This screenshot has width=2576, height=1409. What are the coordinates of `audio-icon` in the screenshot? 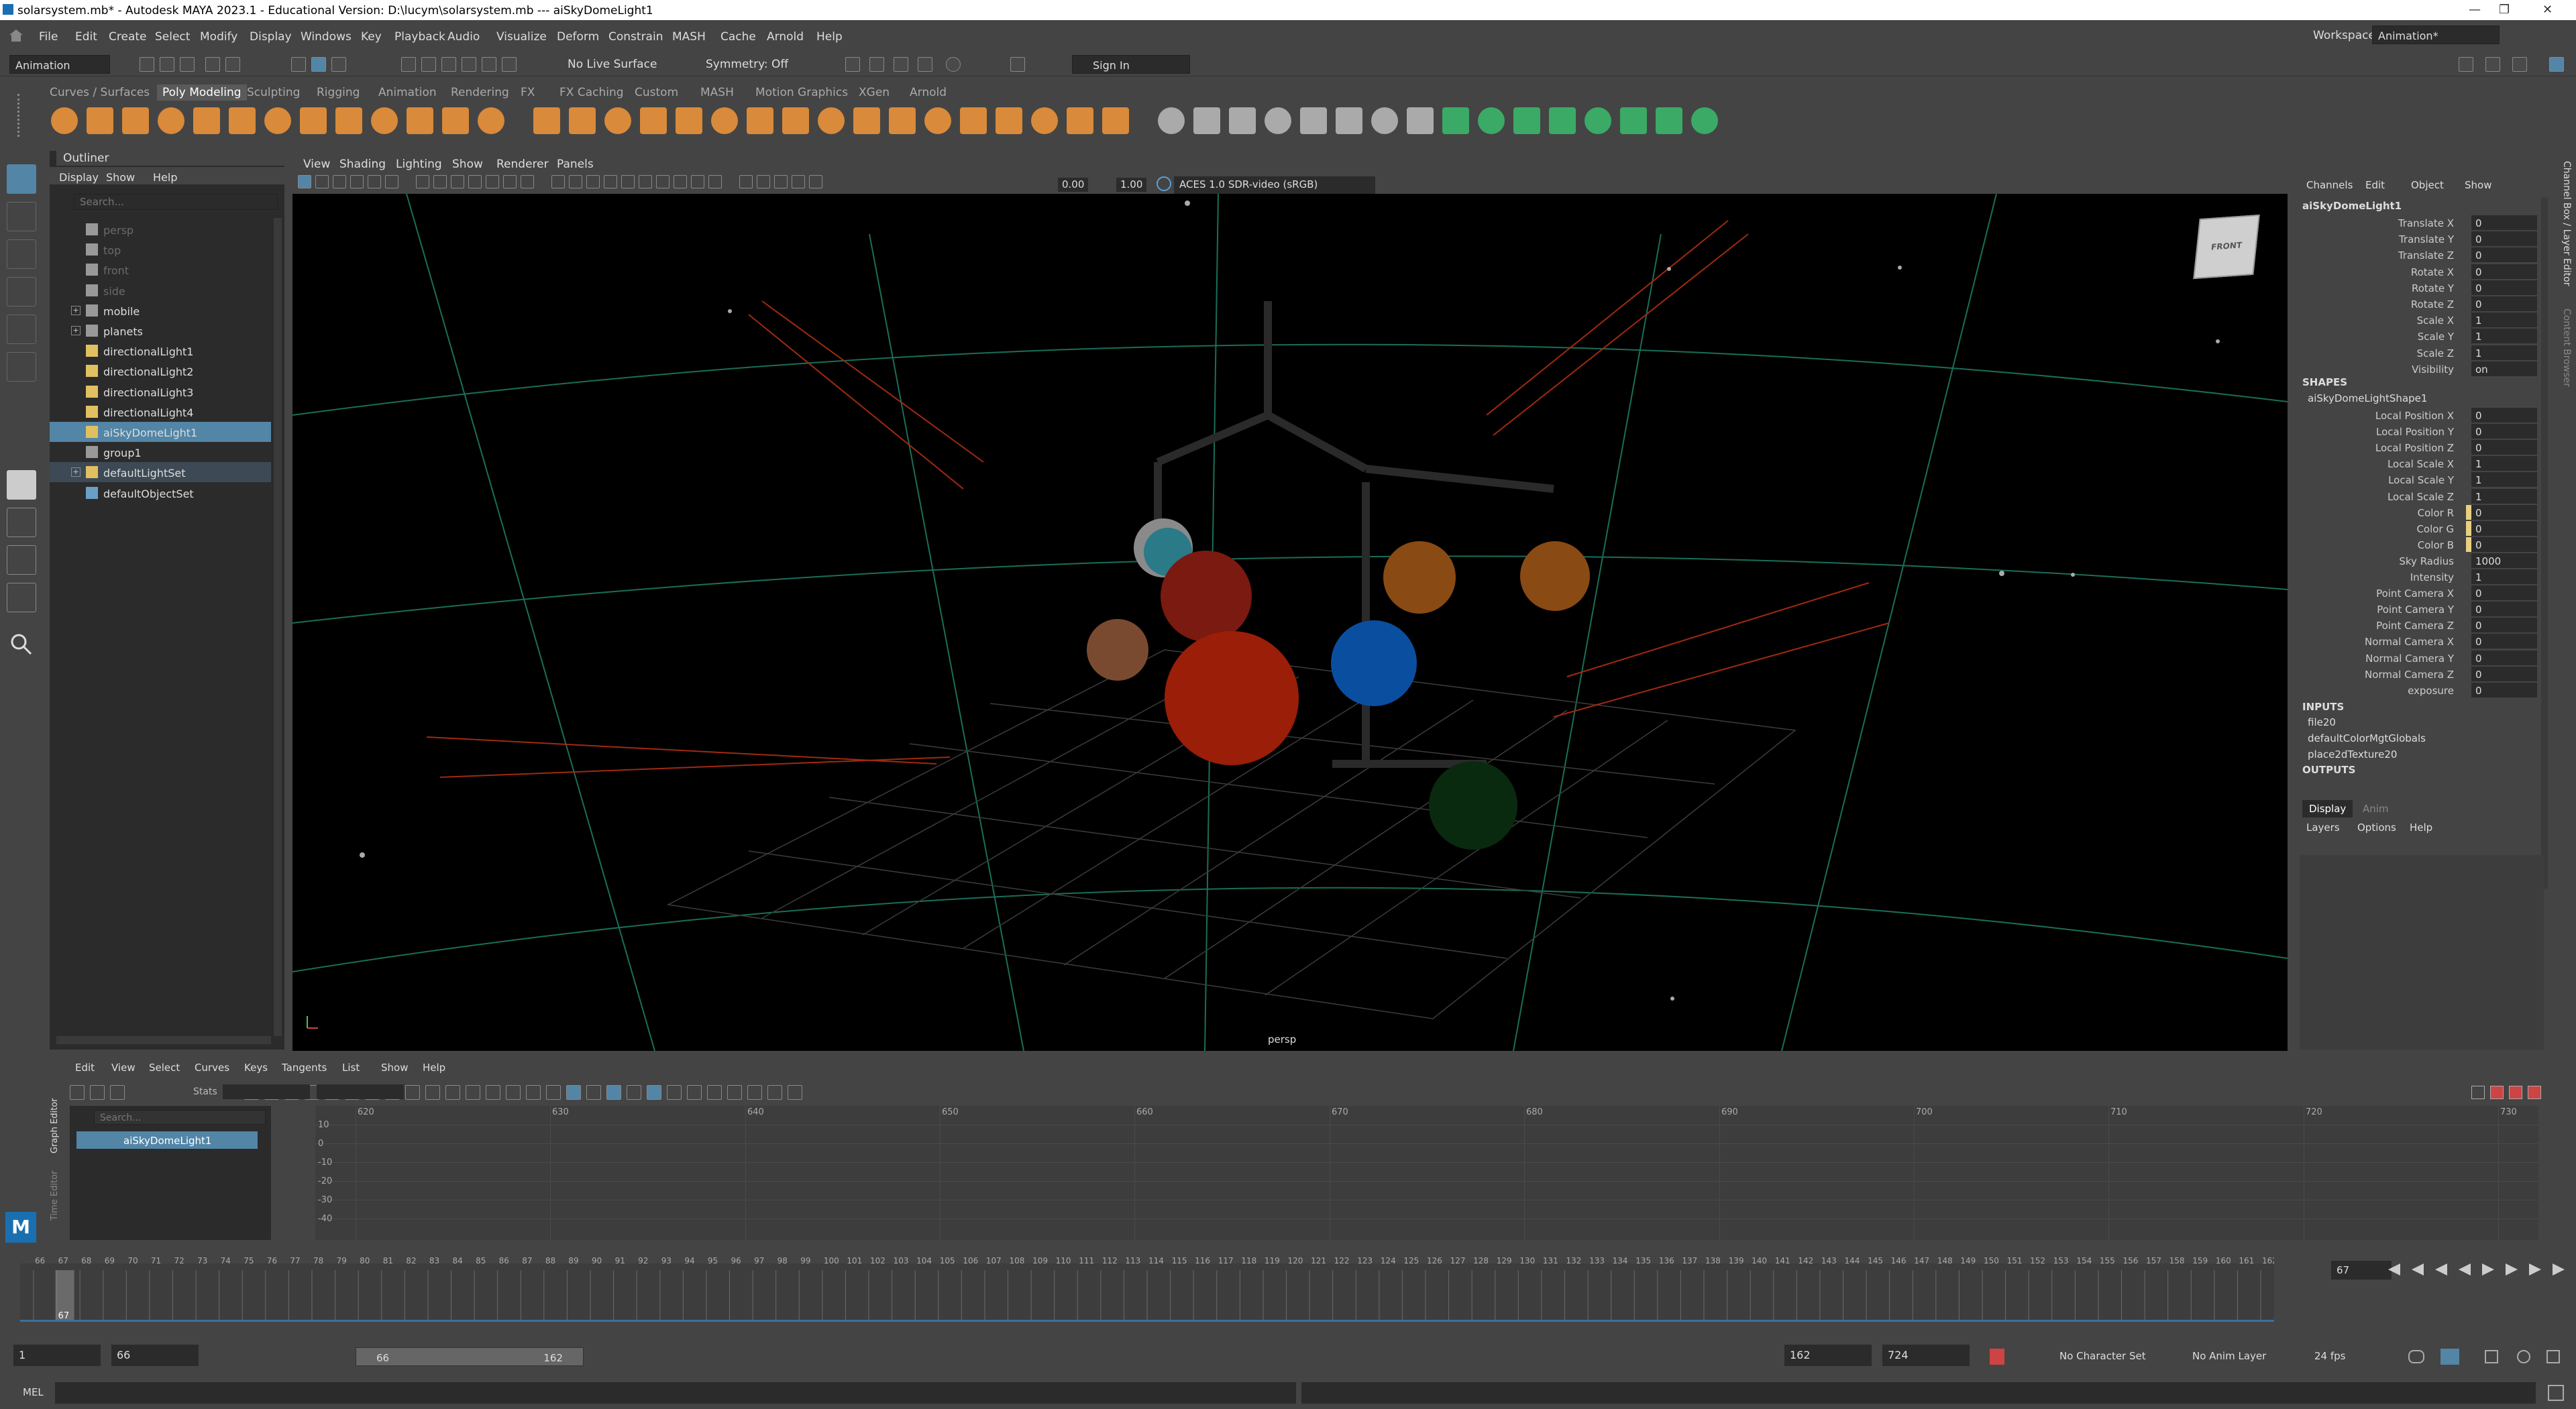 It's located at (2491, 1356).